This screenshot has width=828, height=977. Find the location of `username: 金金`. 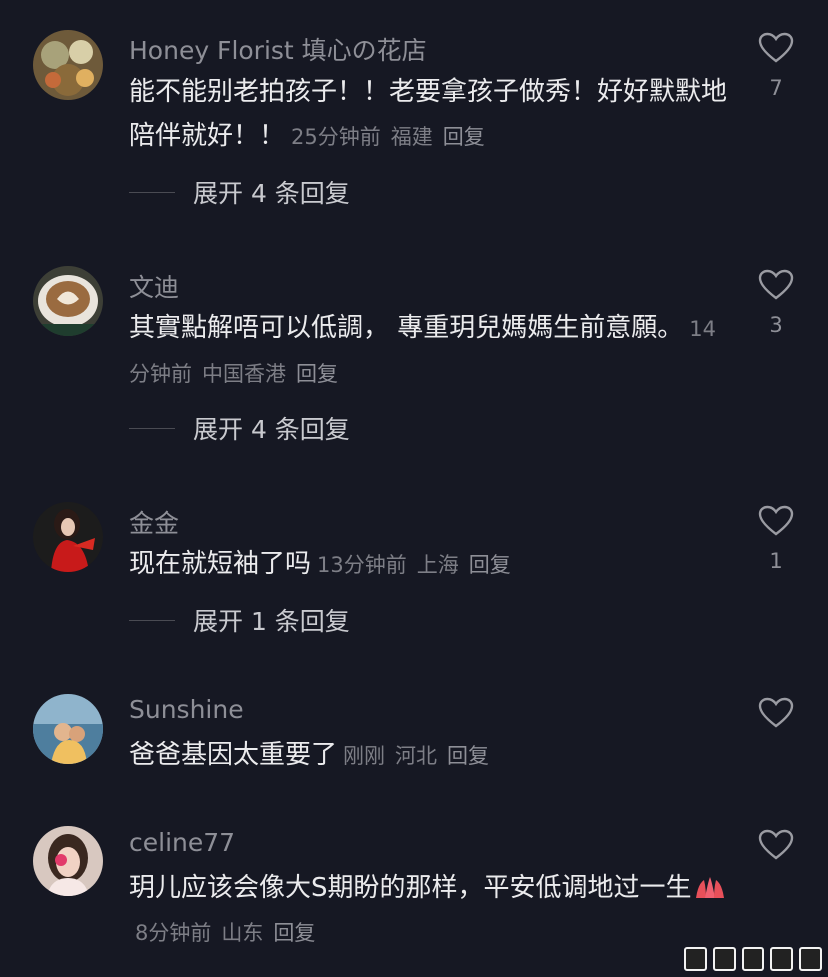

username: 金金 is located at coordinates (154, 522).